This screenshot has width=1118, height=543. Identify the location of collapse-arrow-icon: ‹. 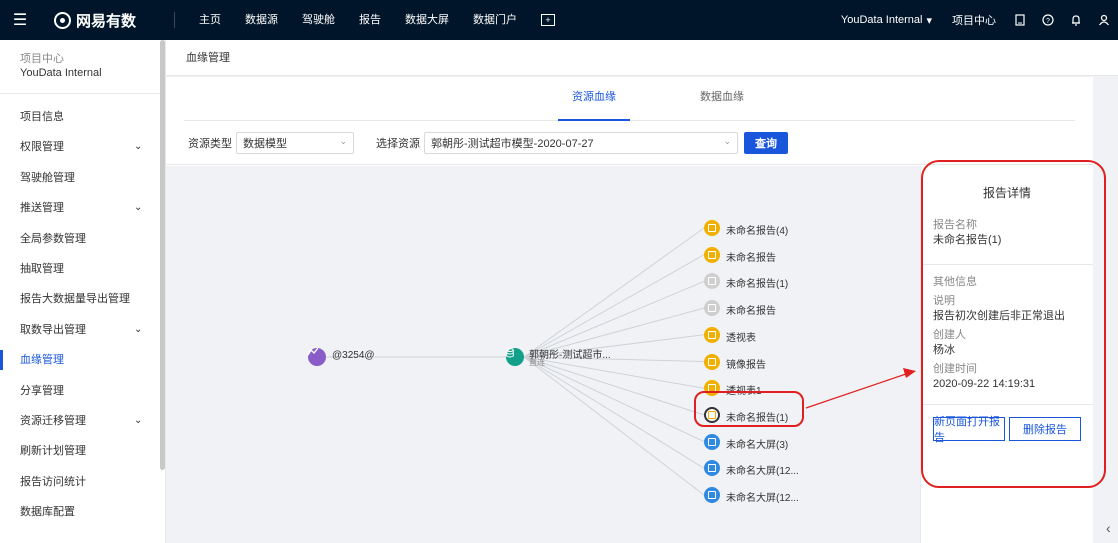
(1108, 528).